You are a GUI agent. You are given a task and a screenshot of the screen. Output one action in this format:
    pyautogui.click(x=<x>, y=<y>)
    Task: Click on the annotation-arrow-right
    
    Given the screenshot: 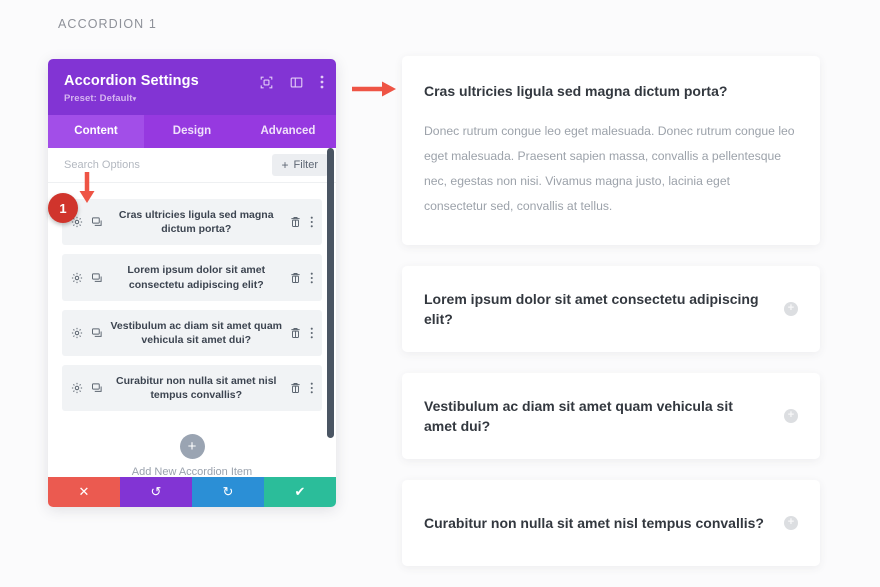 What is the action you would take?
    pyautogui.click(x=375, y=91)
    